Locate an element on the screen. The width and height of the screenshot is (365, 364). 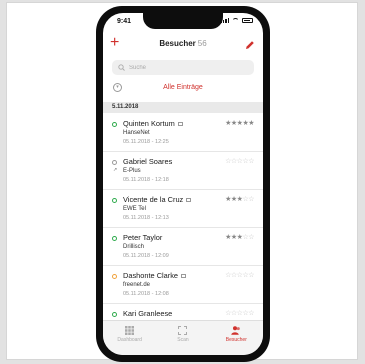
visitor-name: Quinten Kortum is located at coordinates (149, 123).